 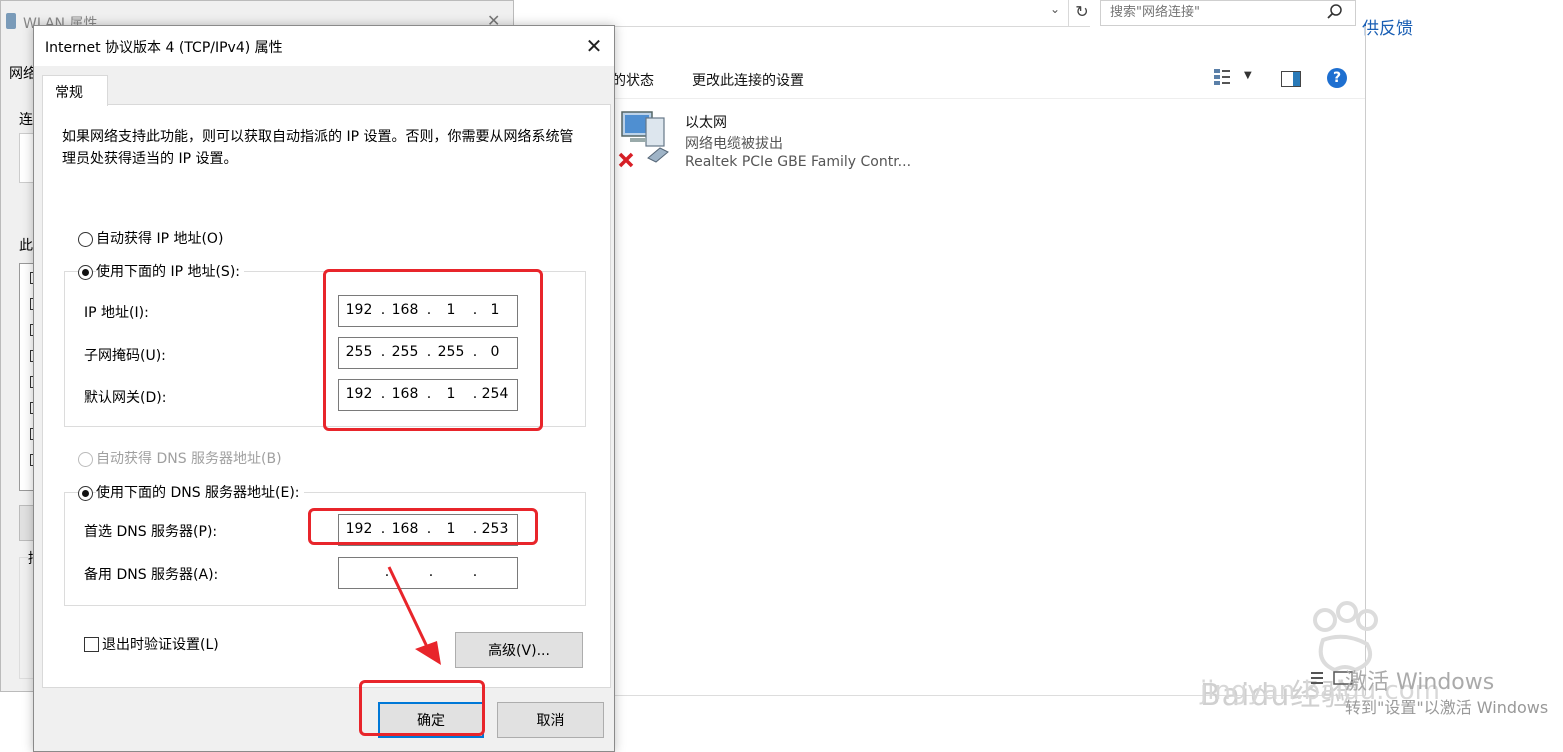 What do you see at coordinates (550, 720) in the screenshot?
I see `cancel-button: 取消` at bounding box center [550, 720].